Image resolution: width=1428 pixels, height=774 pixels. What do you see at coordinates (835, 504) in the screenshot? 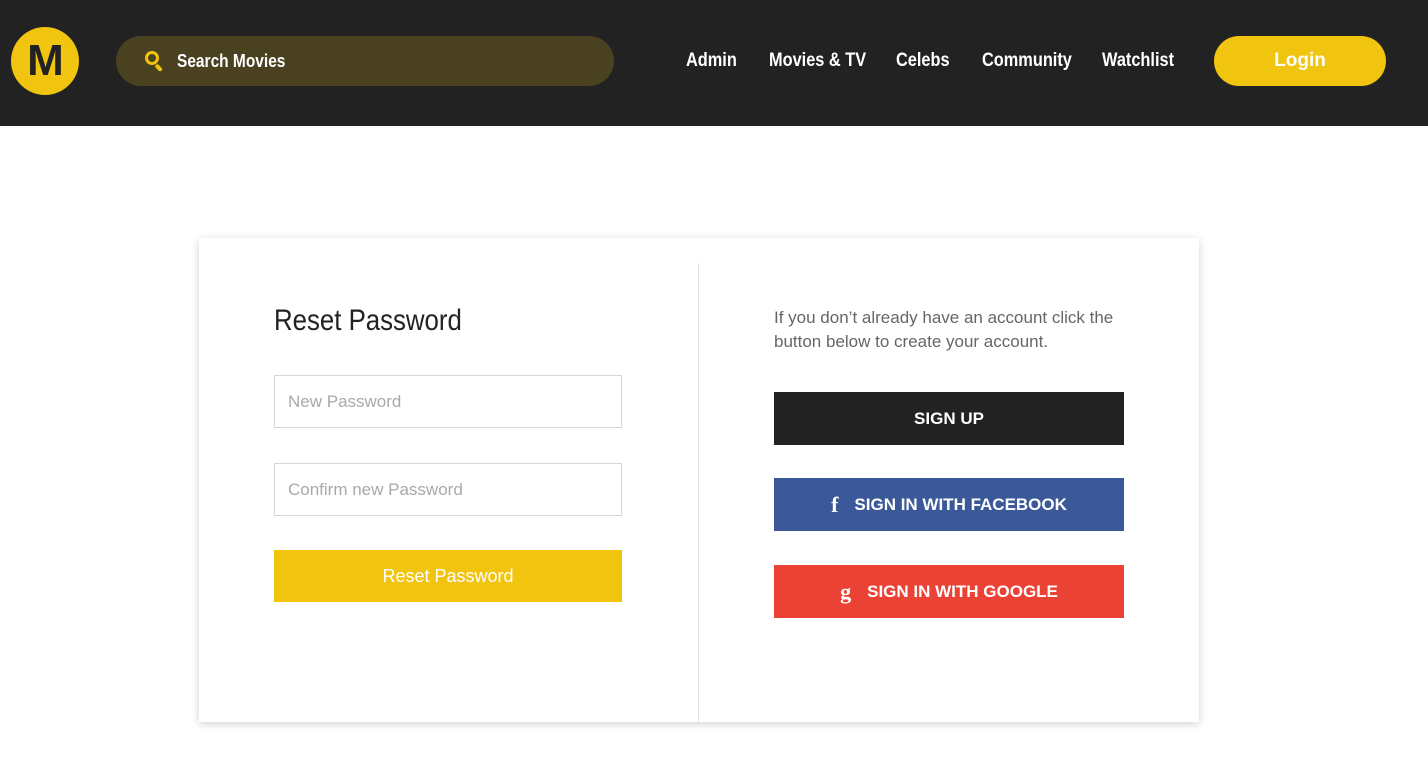
I see `facebook-icon: f` at bounding box center [835, 504].